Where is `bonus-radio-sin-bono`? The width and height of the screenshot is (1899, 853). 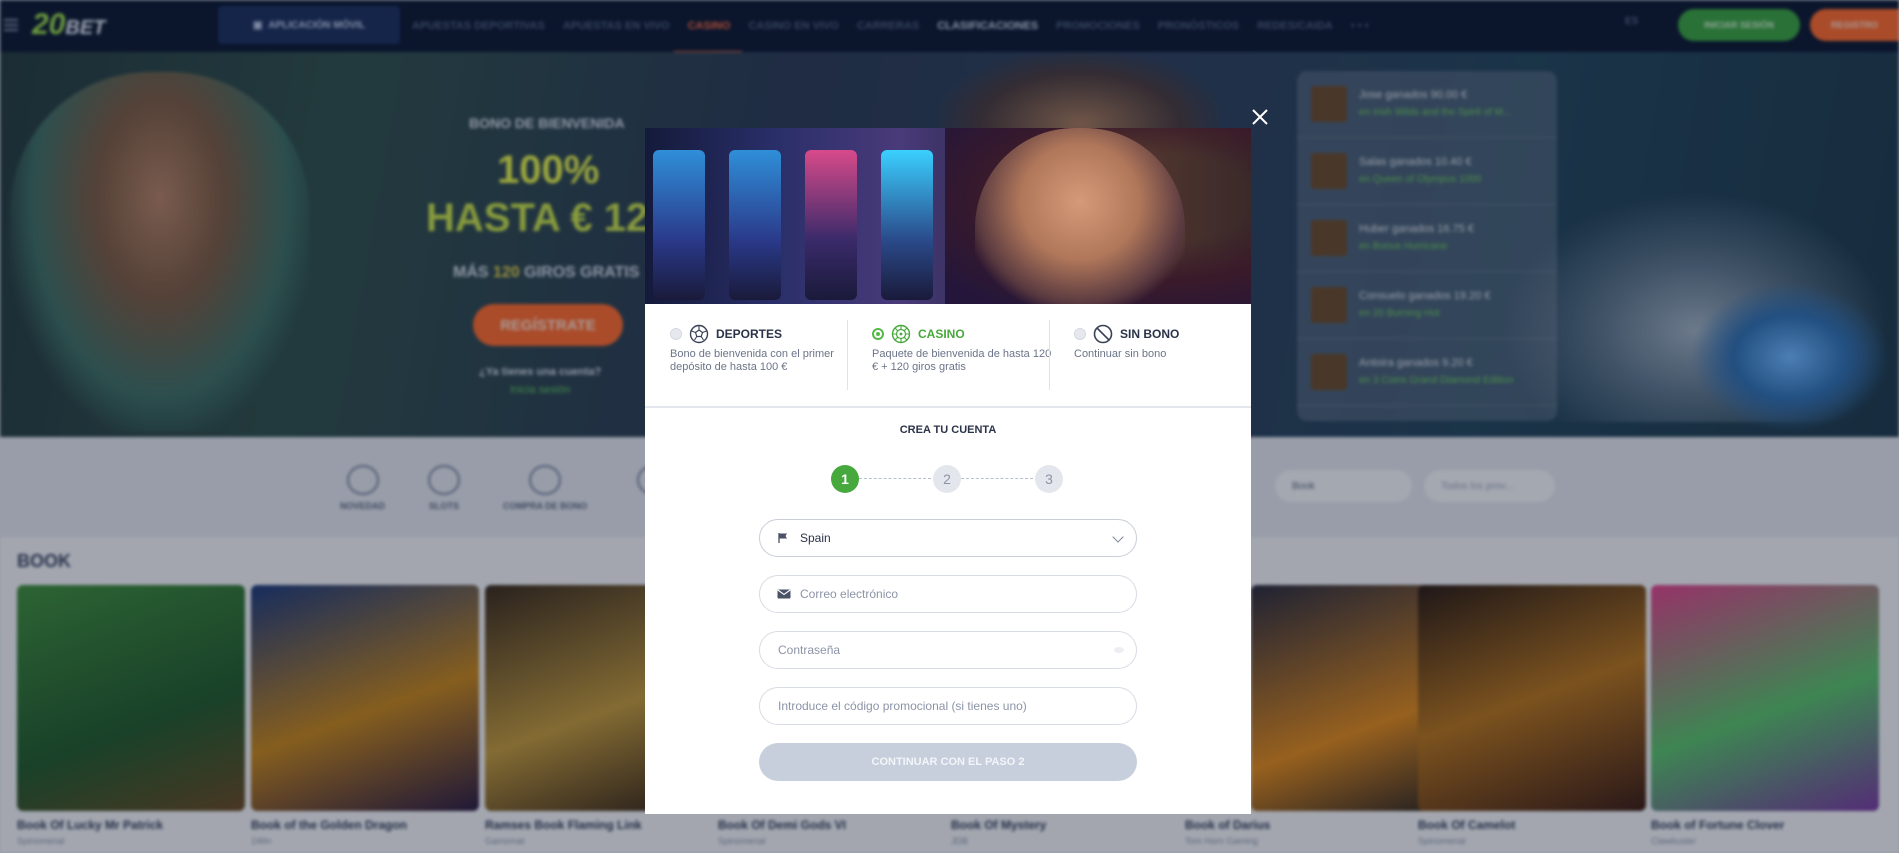 bonus-radio-sin-bono is located at coordinates (1080, 334).